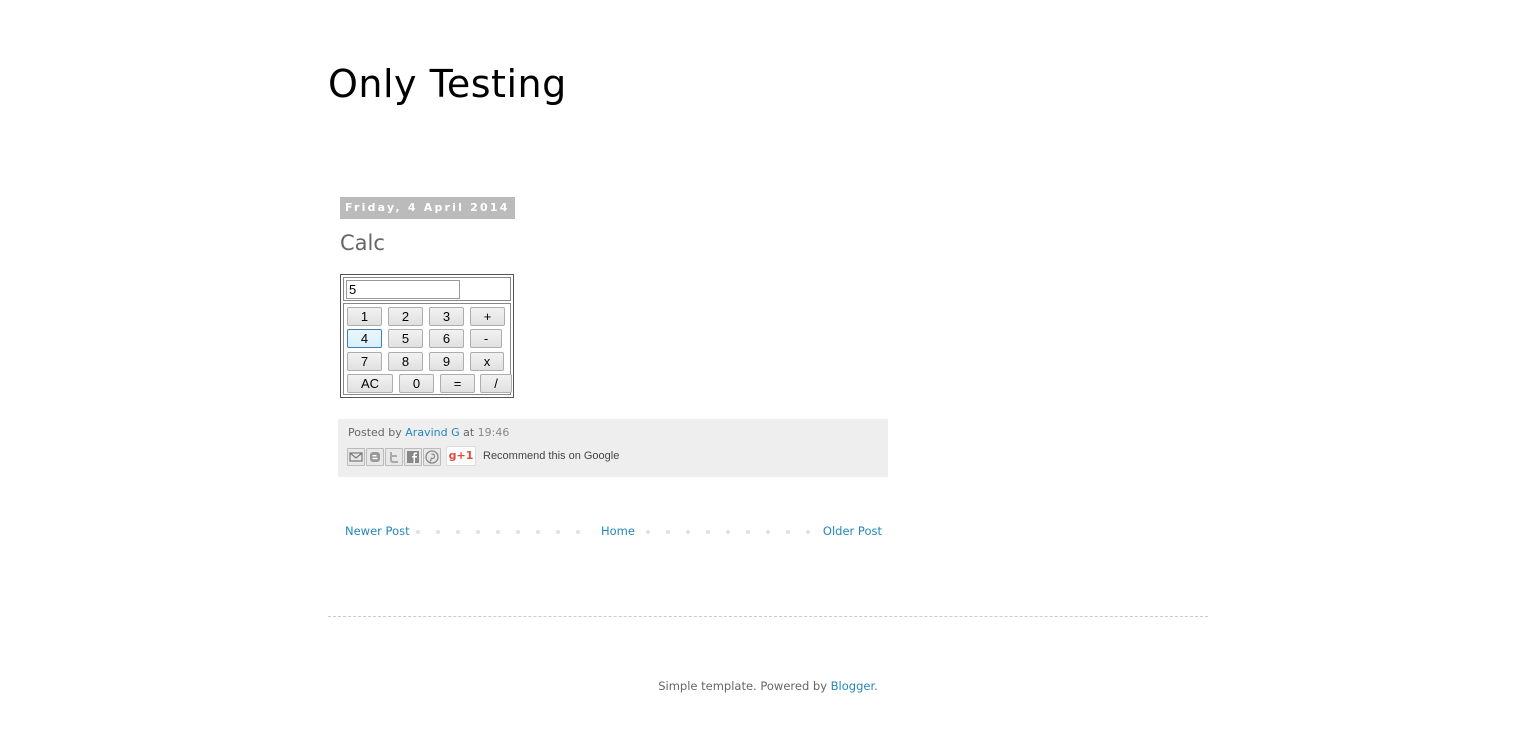 Image resolution: width=1536 pixels, height=755 pixels. I want to click on posted-by-label: Posted by, so click(375, 432).